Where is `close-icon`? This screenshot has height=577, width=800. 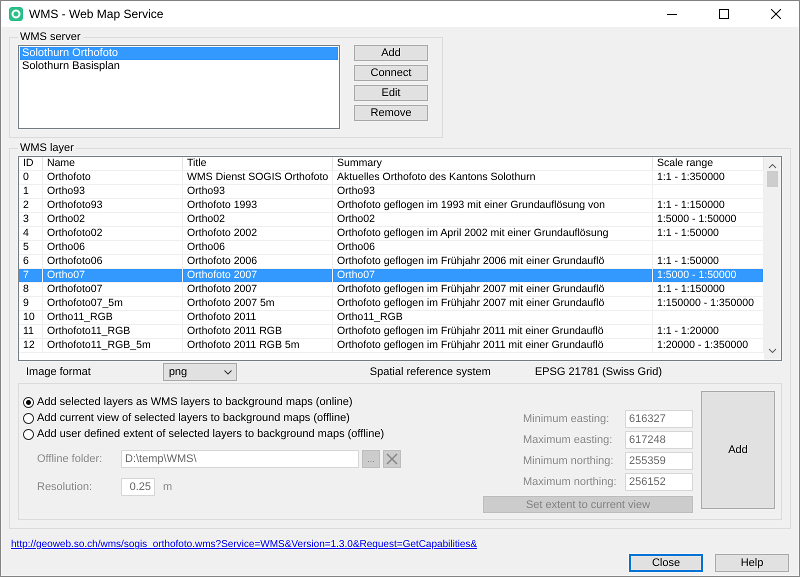 close-icon is located at coordinates (776, 14).